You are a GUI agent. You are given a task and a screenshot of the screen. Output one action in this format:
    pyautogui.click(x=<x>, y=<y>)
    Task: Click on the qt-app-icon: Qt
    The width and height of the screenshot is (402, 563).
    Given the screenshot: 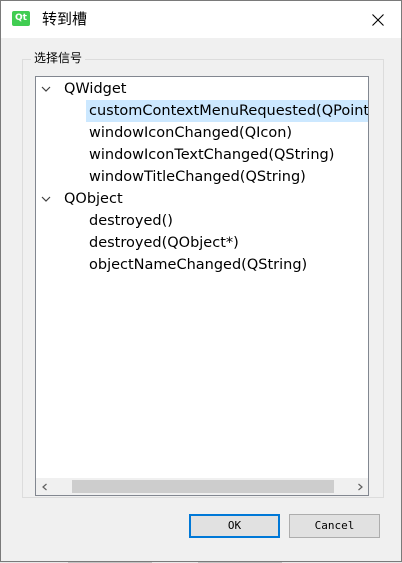 What is the action you would take?
    pyautogui.click(x=21, y=18)
    